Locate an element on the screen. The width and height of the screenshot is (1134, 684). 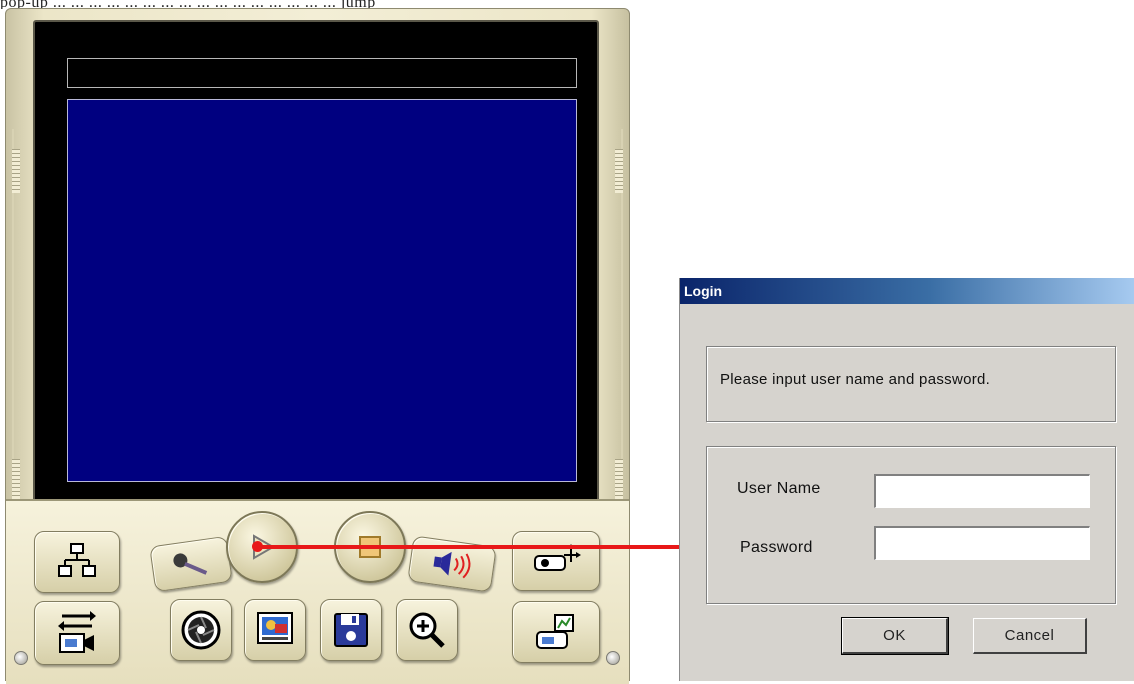
right-grip-bottom is located at coordinates (619, 481).